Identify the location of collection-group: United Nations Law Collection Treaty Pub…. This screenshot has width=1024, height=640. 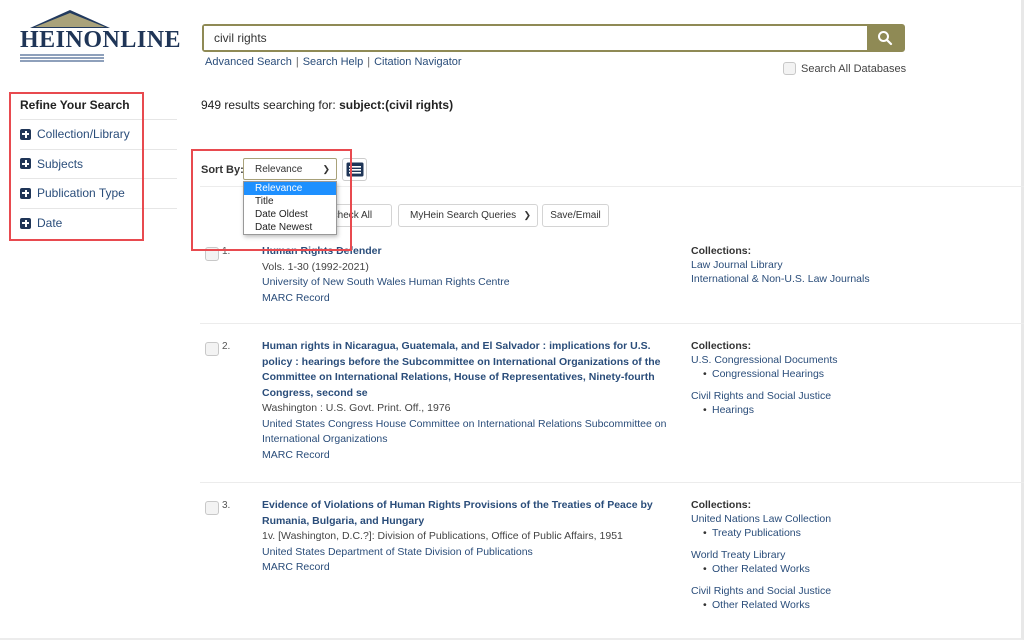
(851, 526).